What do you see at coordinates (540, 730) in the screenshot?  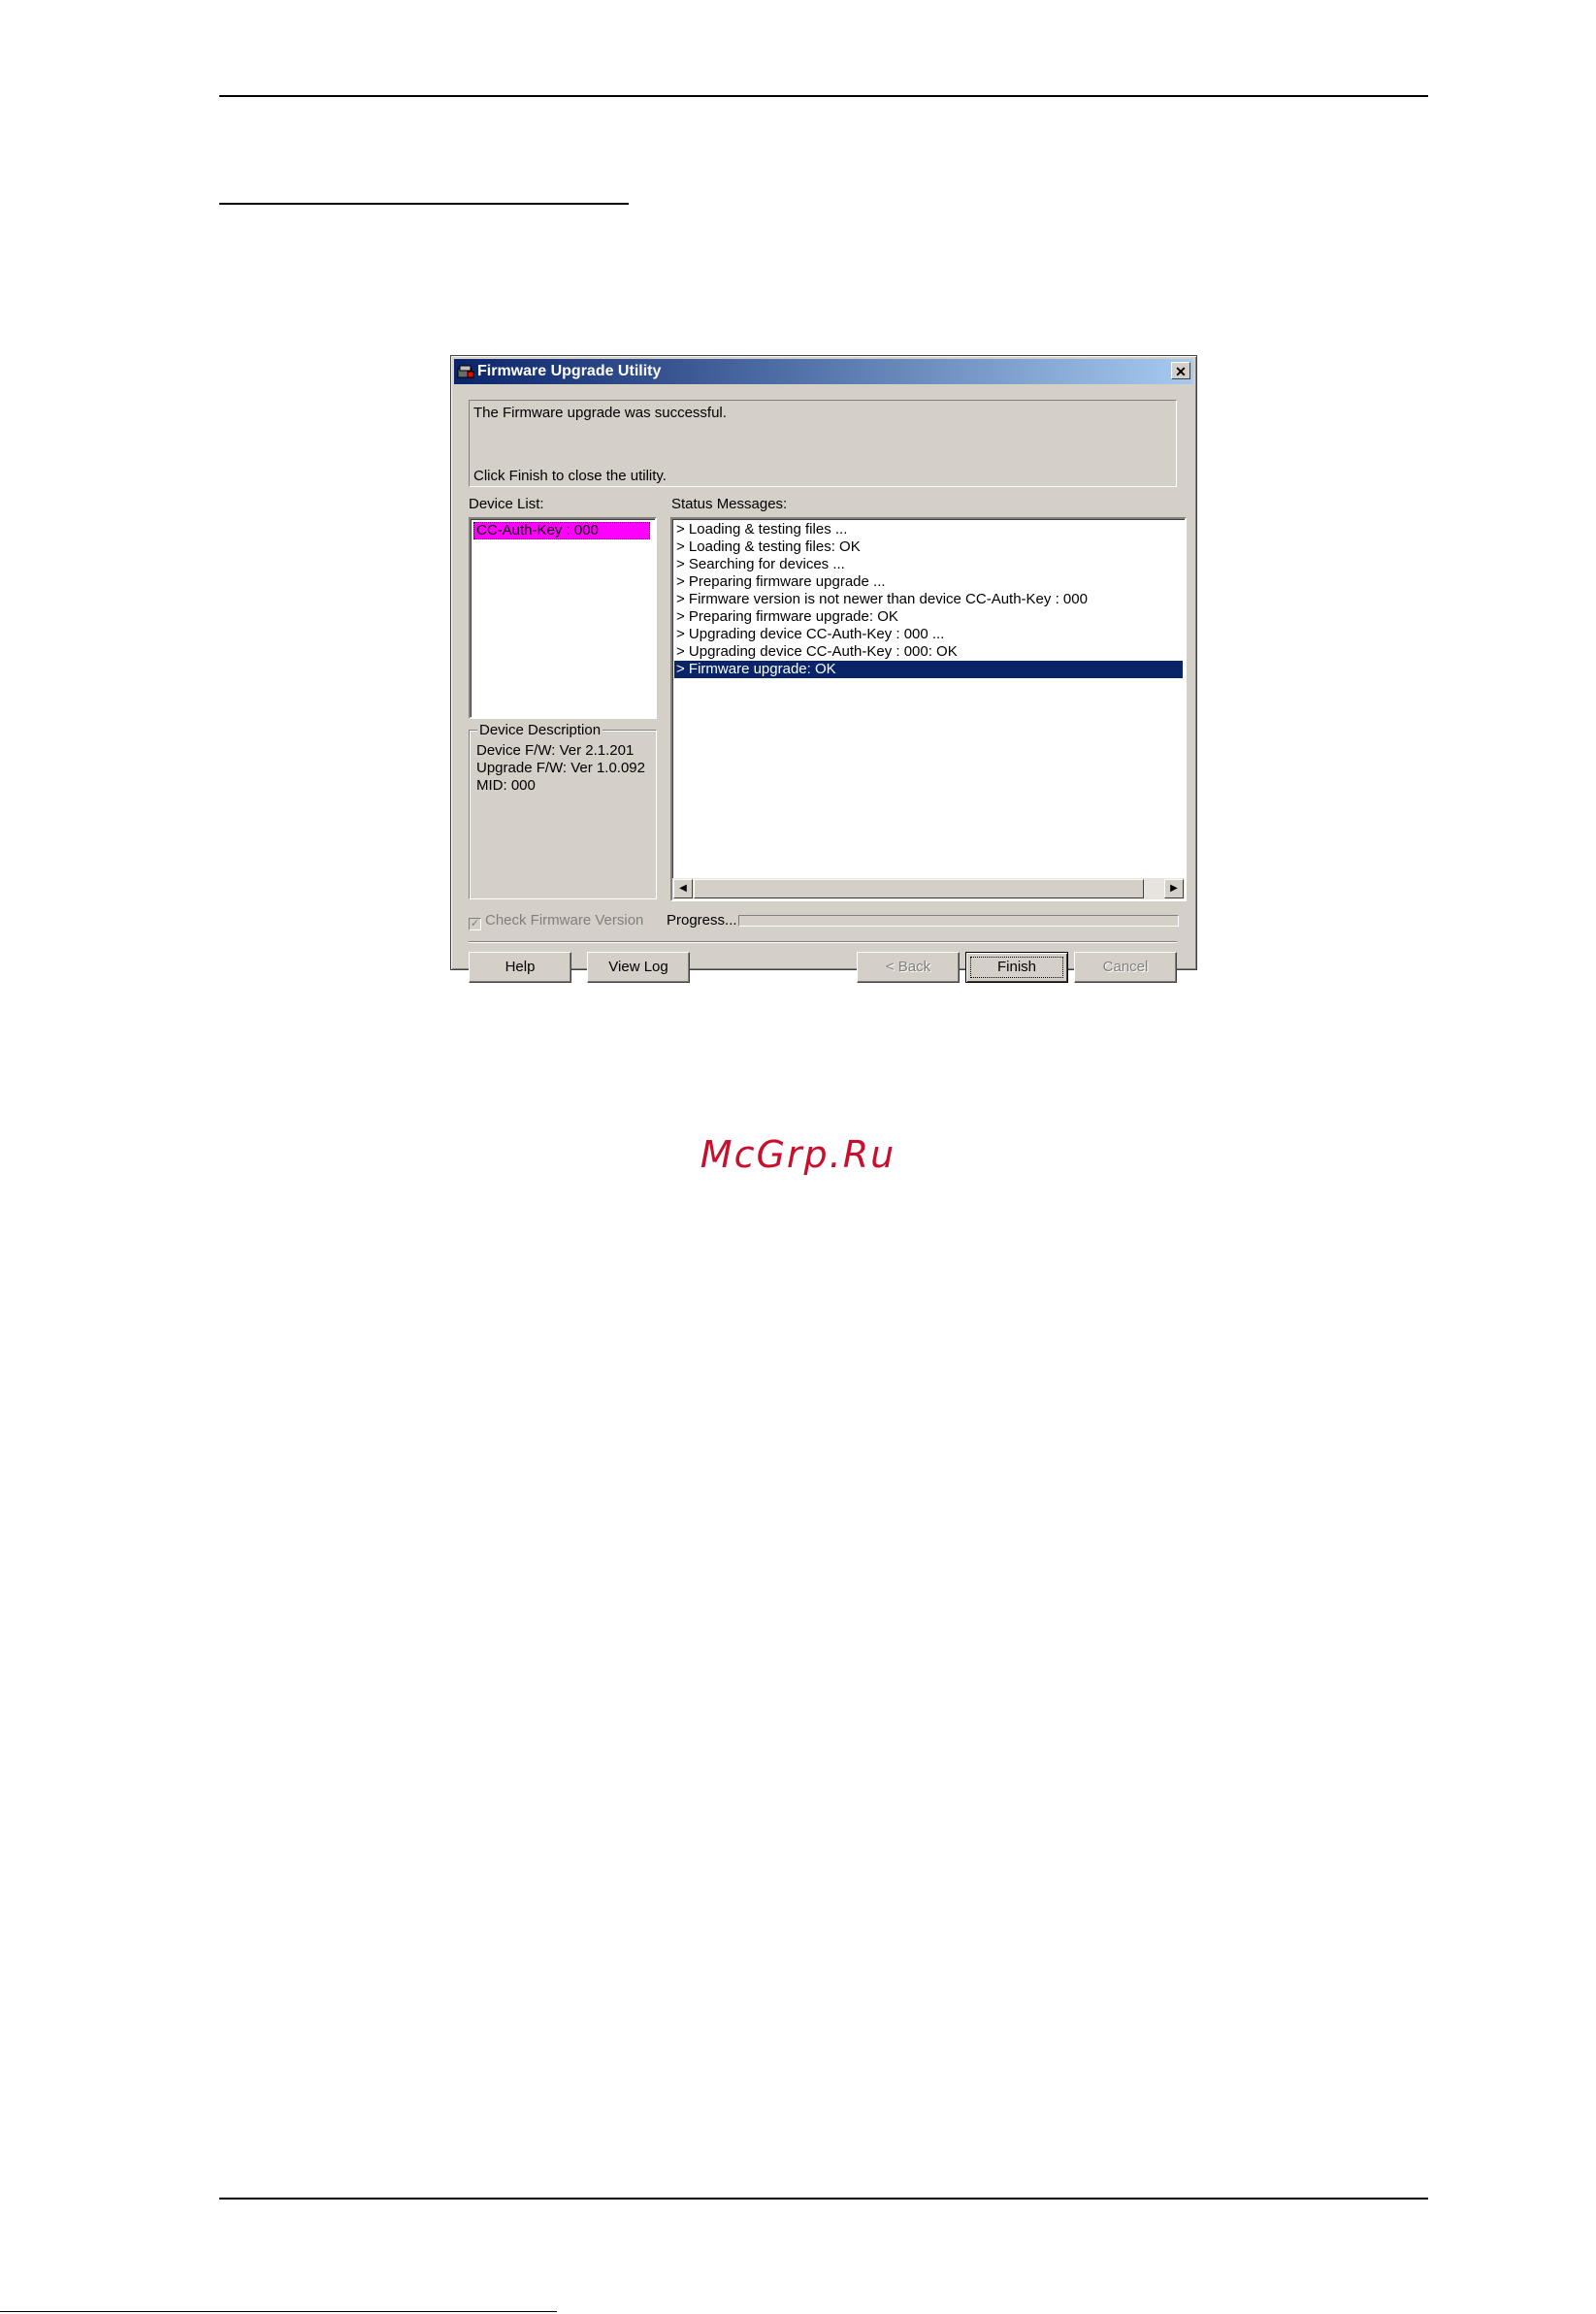 I see `device-description-legend: Device Description` at bounding box center [540, 730].